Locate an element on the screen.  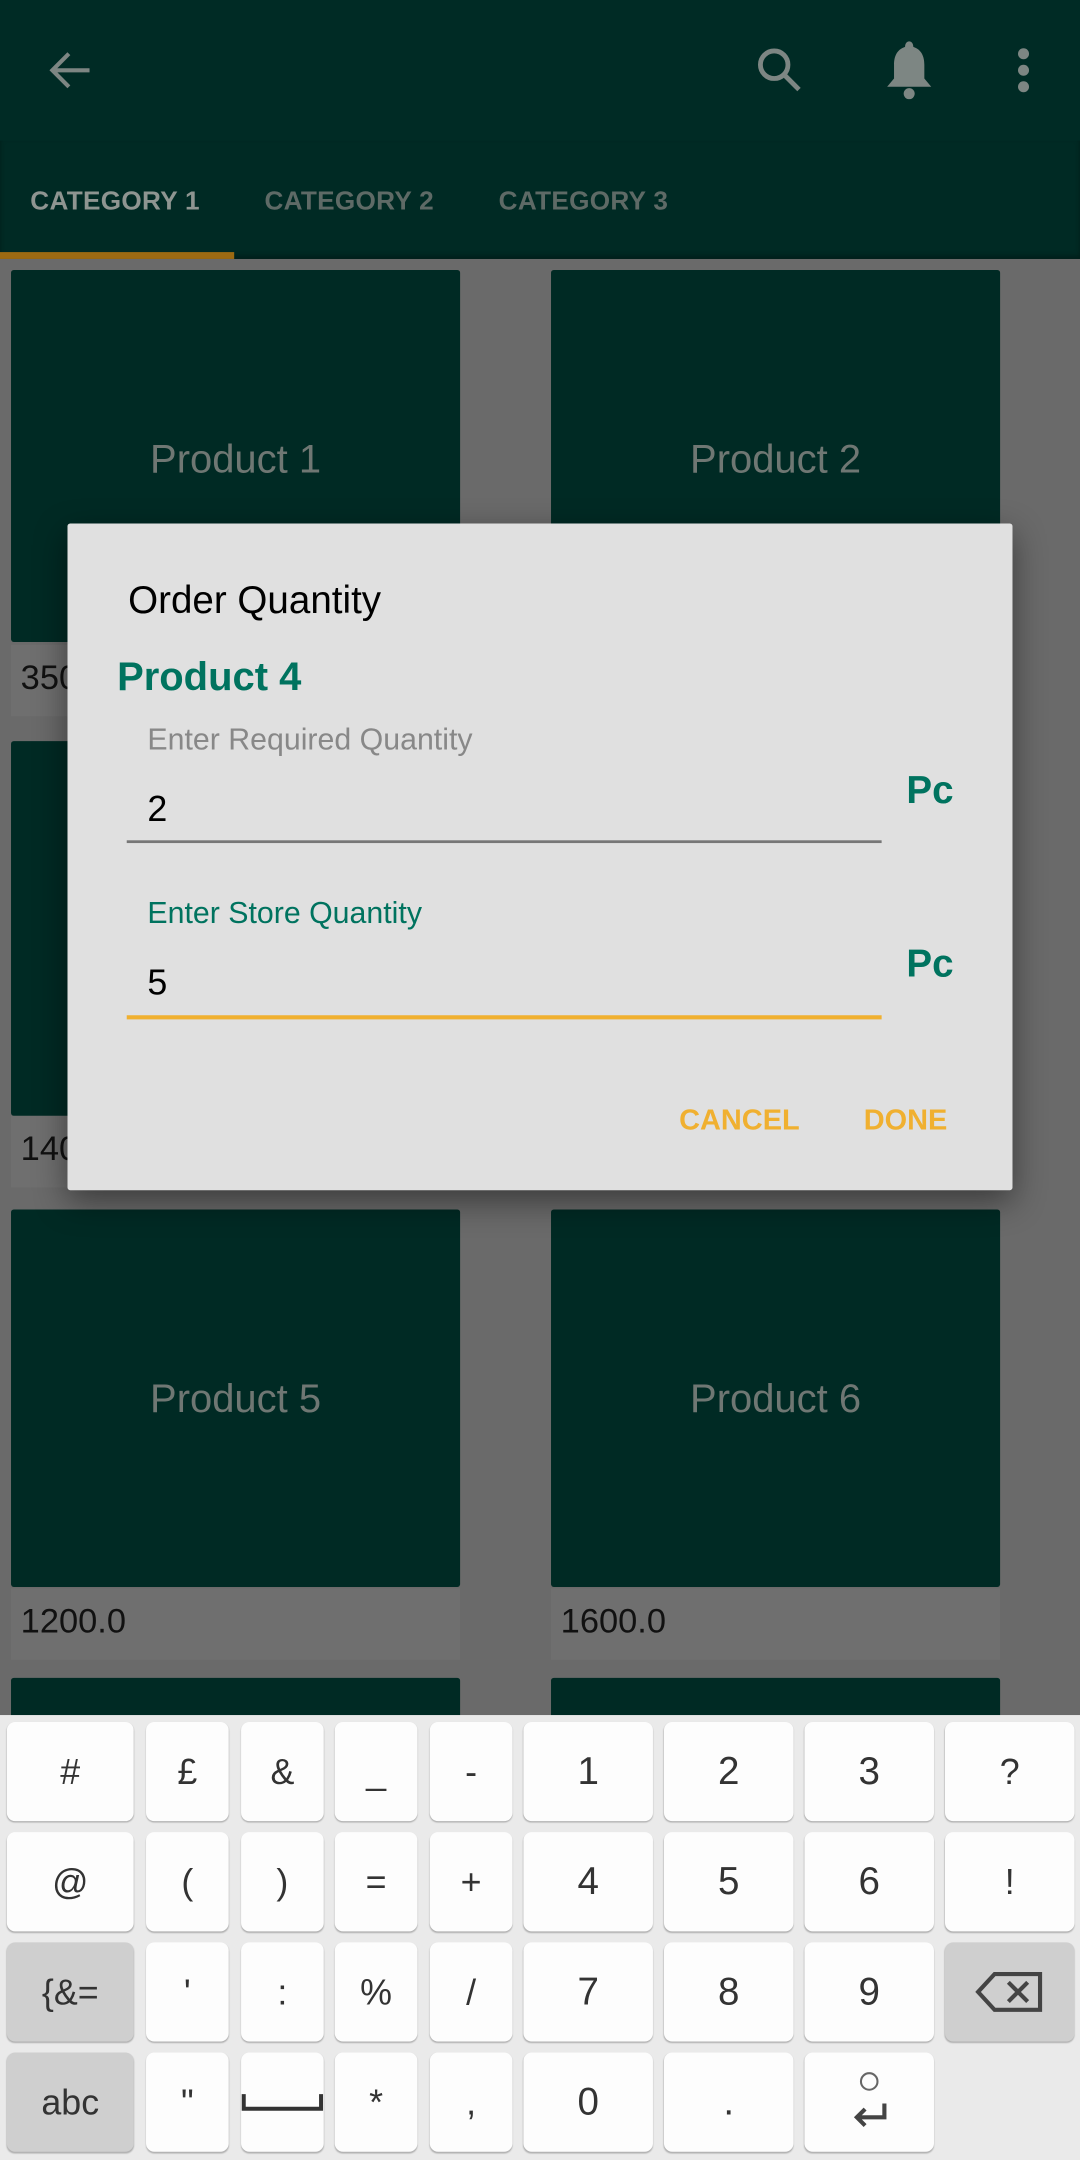
product-name: Product 5 is located at coordinates (236, 1399).